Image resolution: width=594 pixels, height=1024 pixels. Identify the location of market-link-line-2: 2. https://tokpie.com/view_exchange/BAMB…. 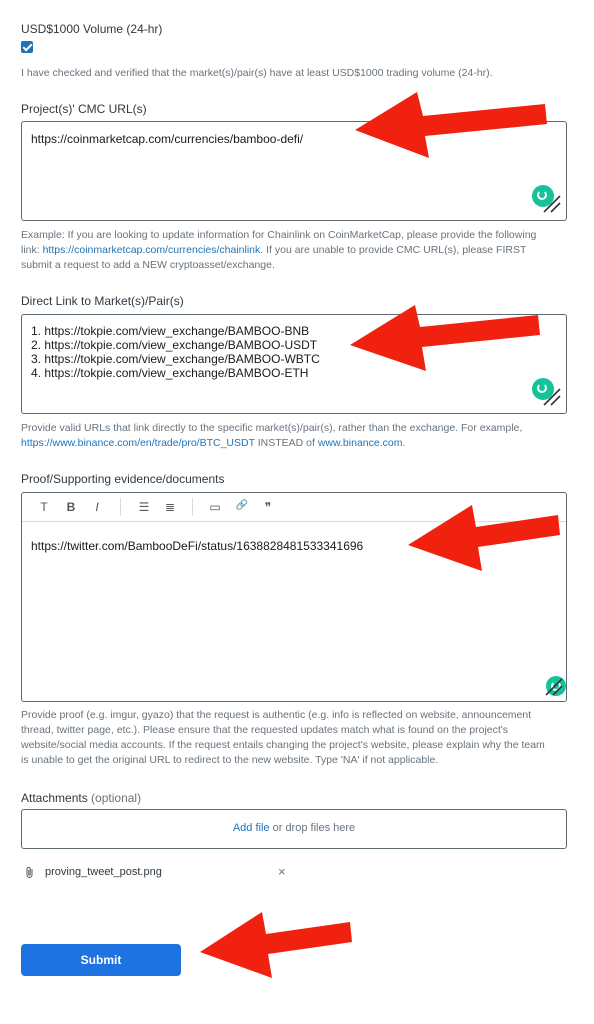
(174, 345).